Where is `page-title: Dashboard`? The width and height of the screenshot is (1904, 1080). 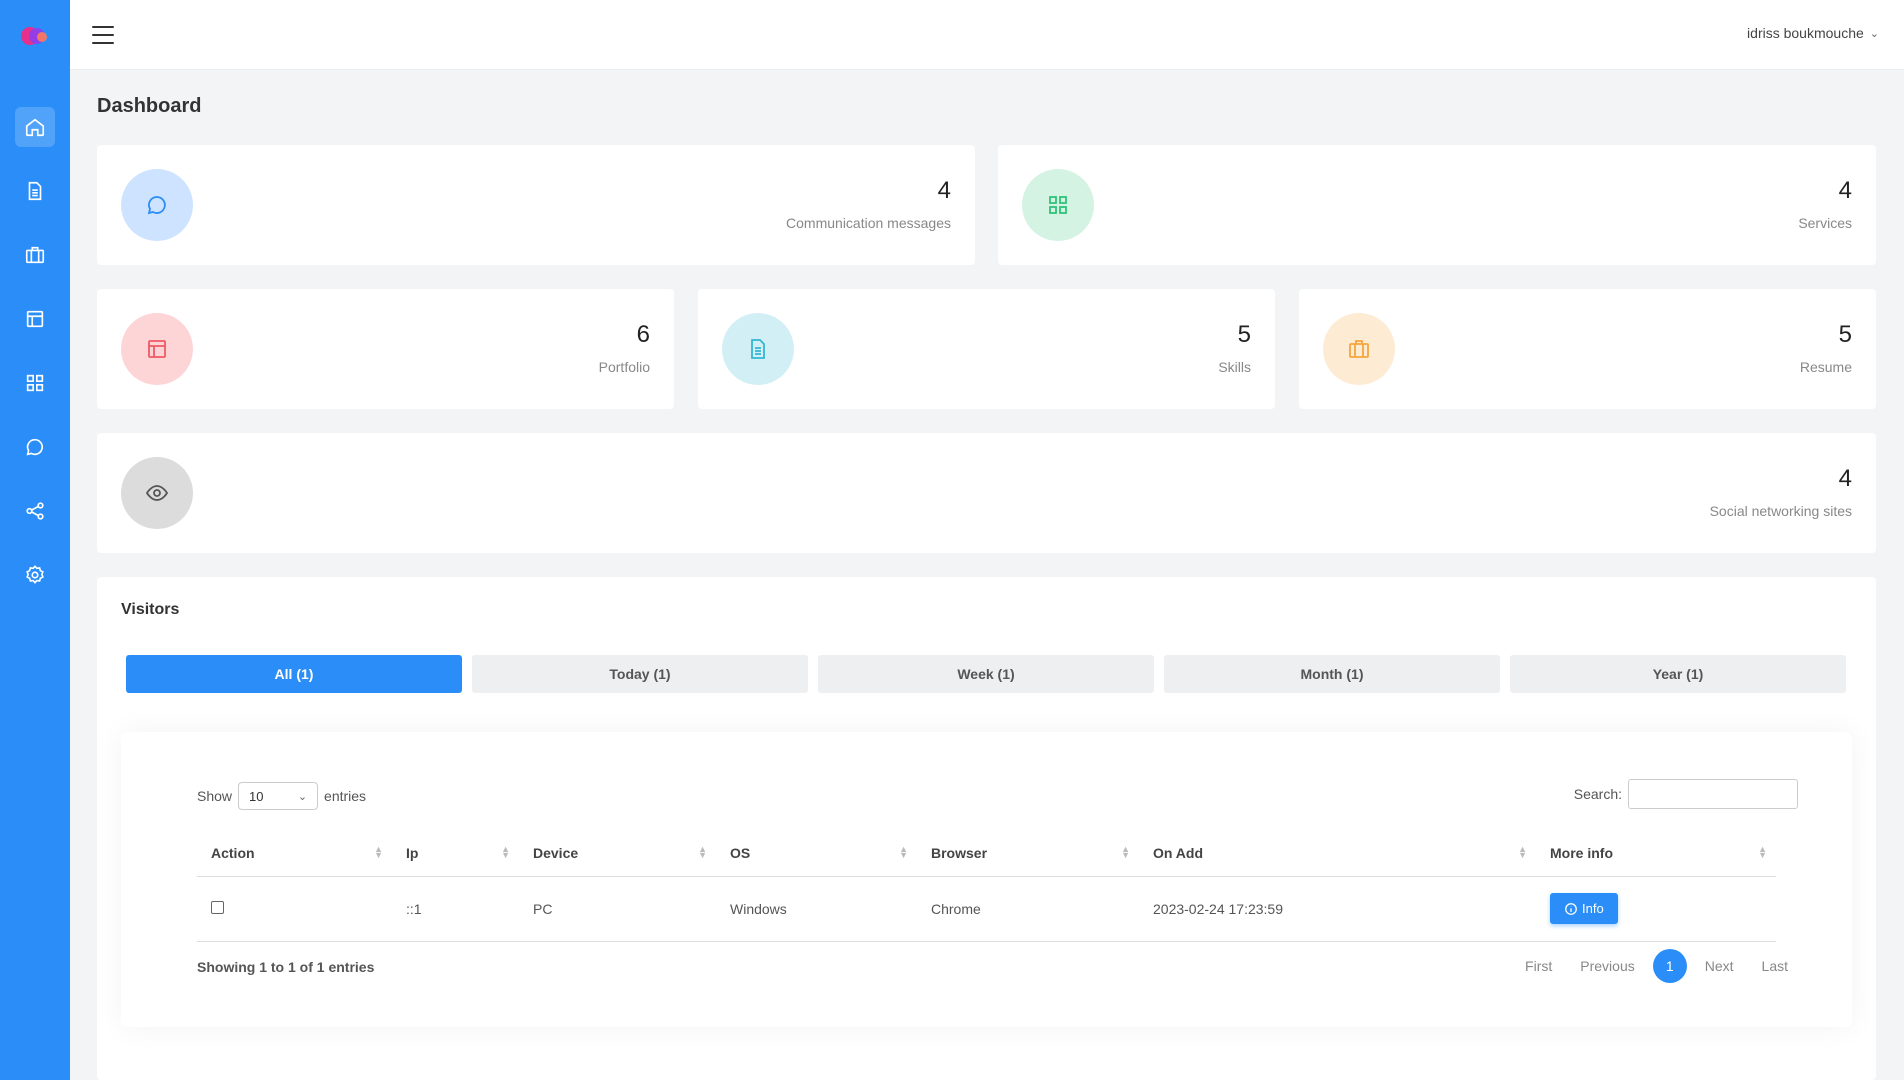
page-title: Dashboard is located at coordinates (149, 106).